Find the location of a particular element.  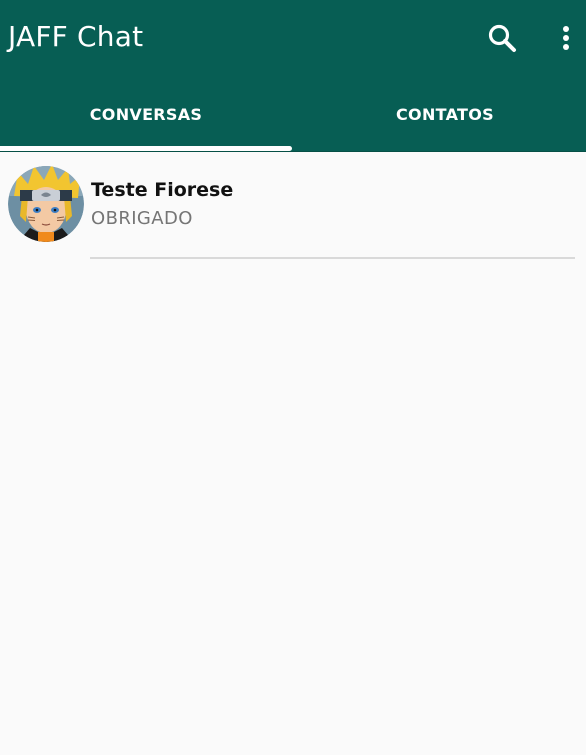

avatar is located at coordinates (46, 204).